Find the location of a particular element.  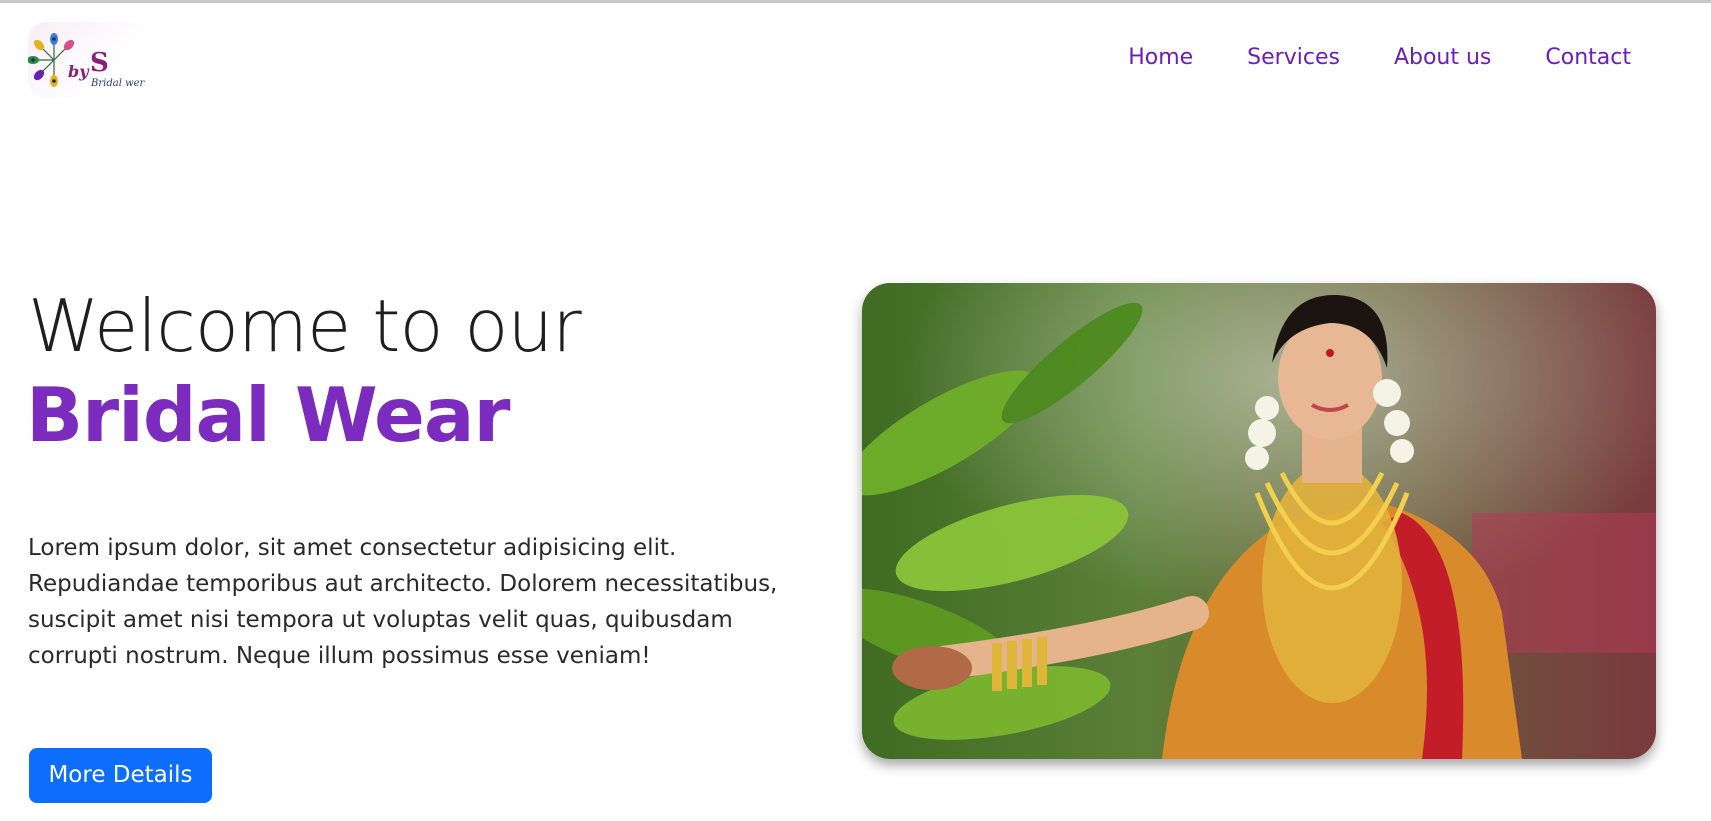

nav-about-us: About us is located at coordinates (1442, 58).